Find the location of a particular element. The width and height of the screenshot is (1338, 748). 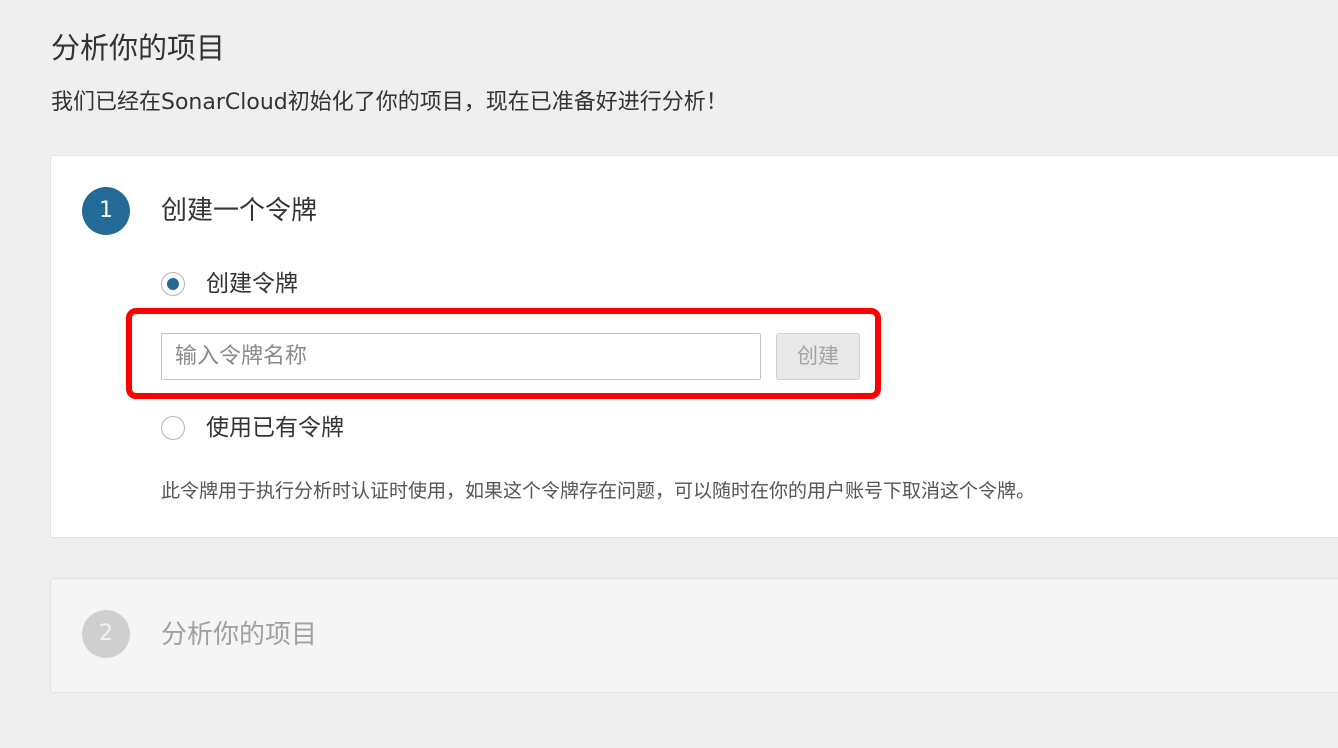

create-token-radio is located at coordinates (173, 284).